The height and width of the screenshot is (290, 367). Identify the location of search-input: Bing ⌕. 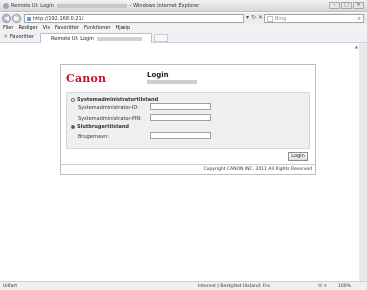
(314, 18).